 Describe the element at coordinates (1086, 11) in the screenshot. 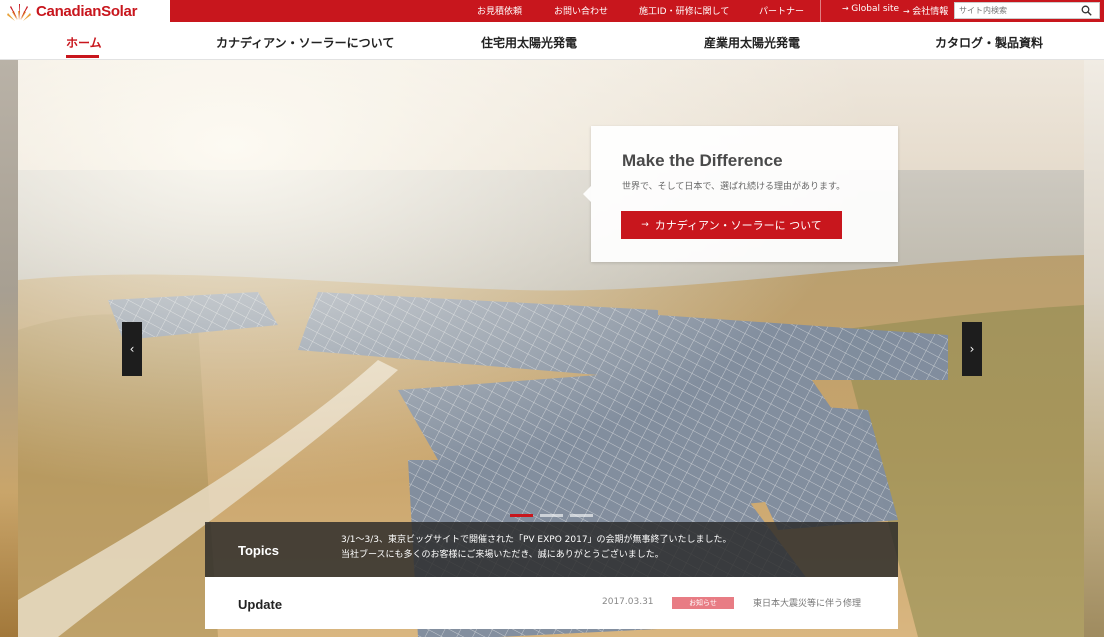

I see `search-icon` at that location.